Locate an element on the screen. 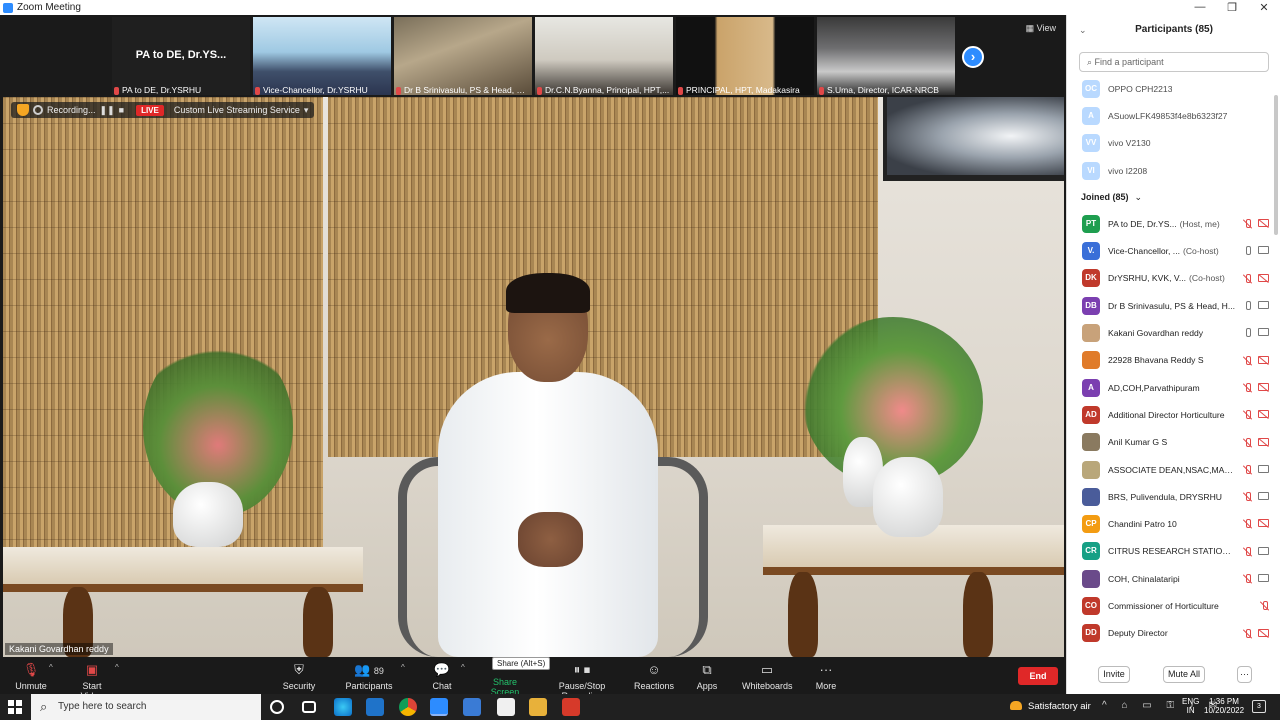 This screenshot has width=1280, height=720. participant-row: BRS, Pulivendula, DRYSRHU is located at coordinates (1170, 496).